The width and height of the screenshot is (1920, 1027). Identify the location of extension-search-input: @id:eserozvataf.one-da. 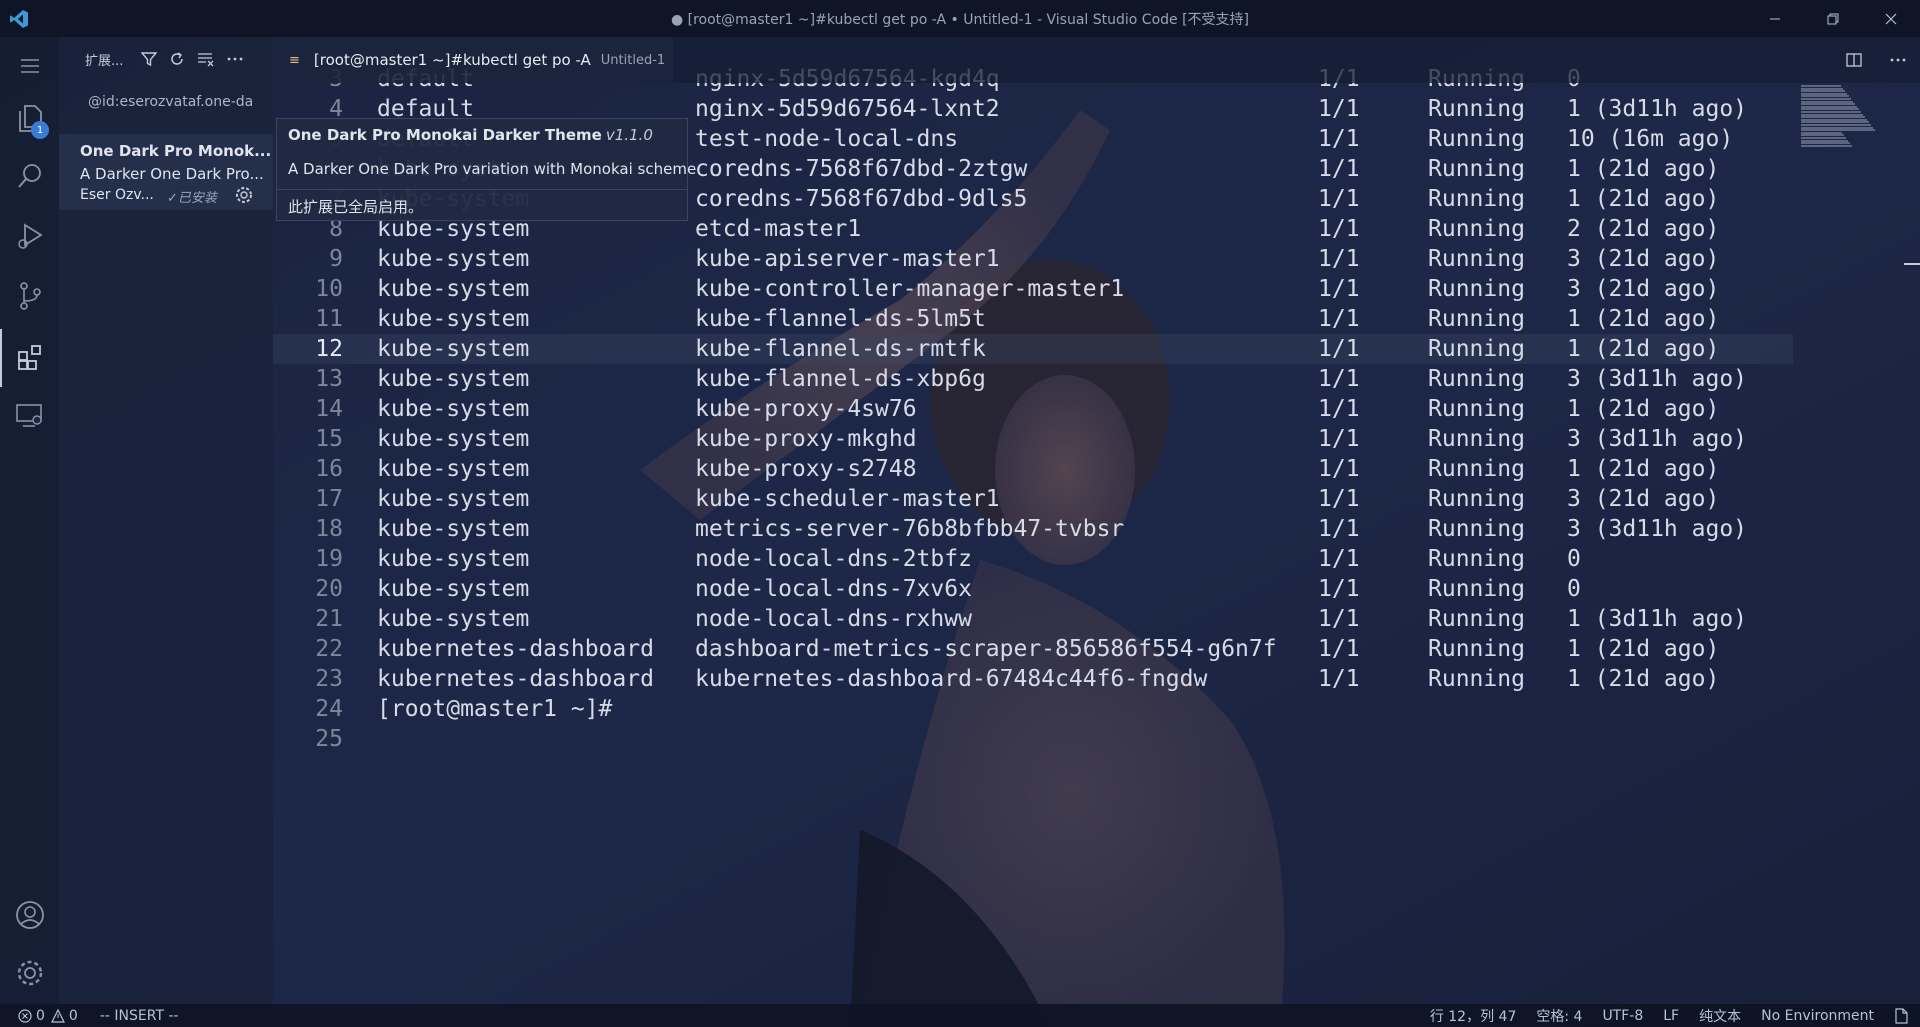
(170, 102).